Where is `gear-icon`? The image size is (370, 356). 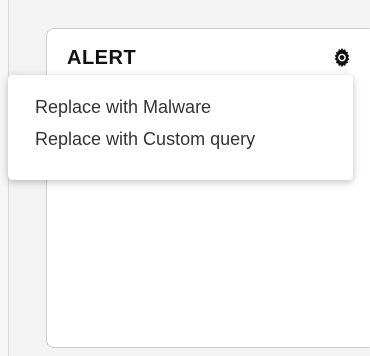 gear-icon is located at coordinates (342, 57).